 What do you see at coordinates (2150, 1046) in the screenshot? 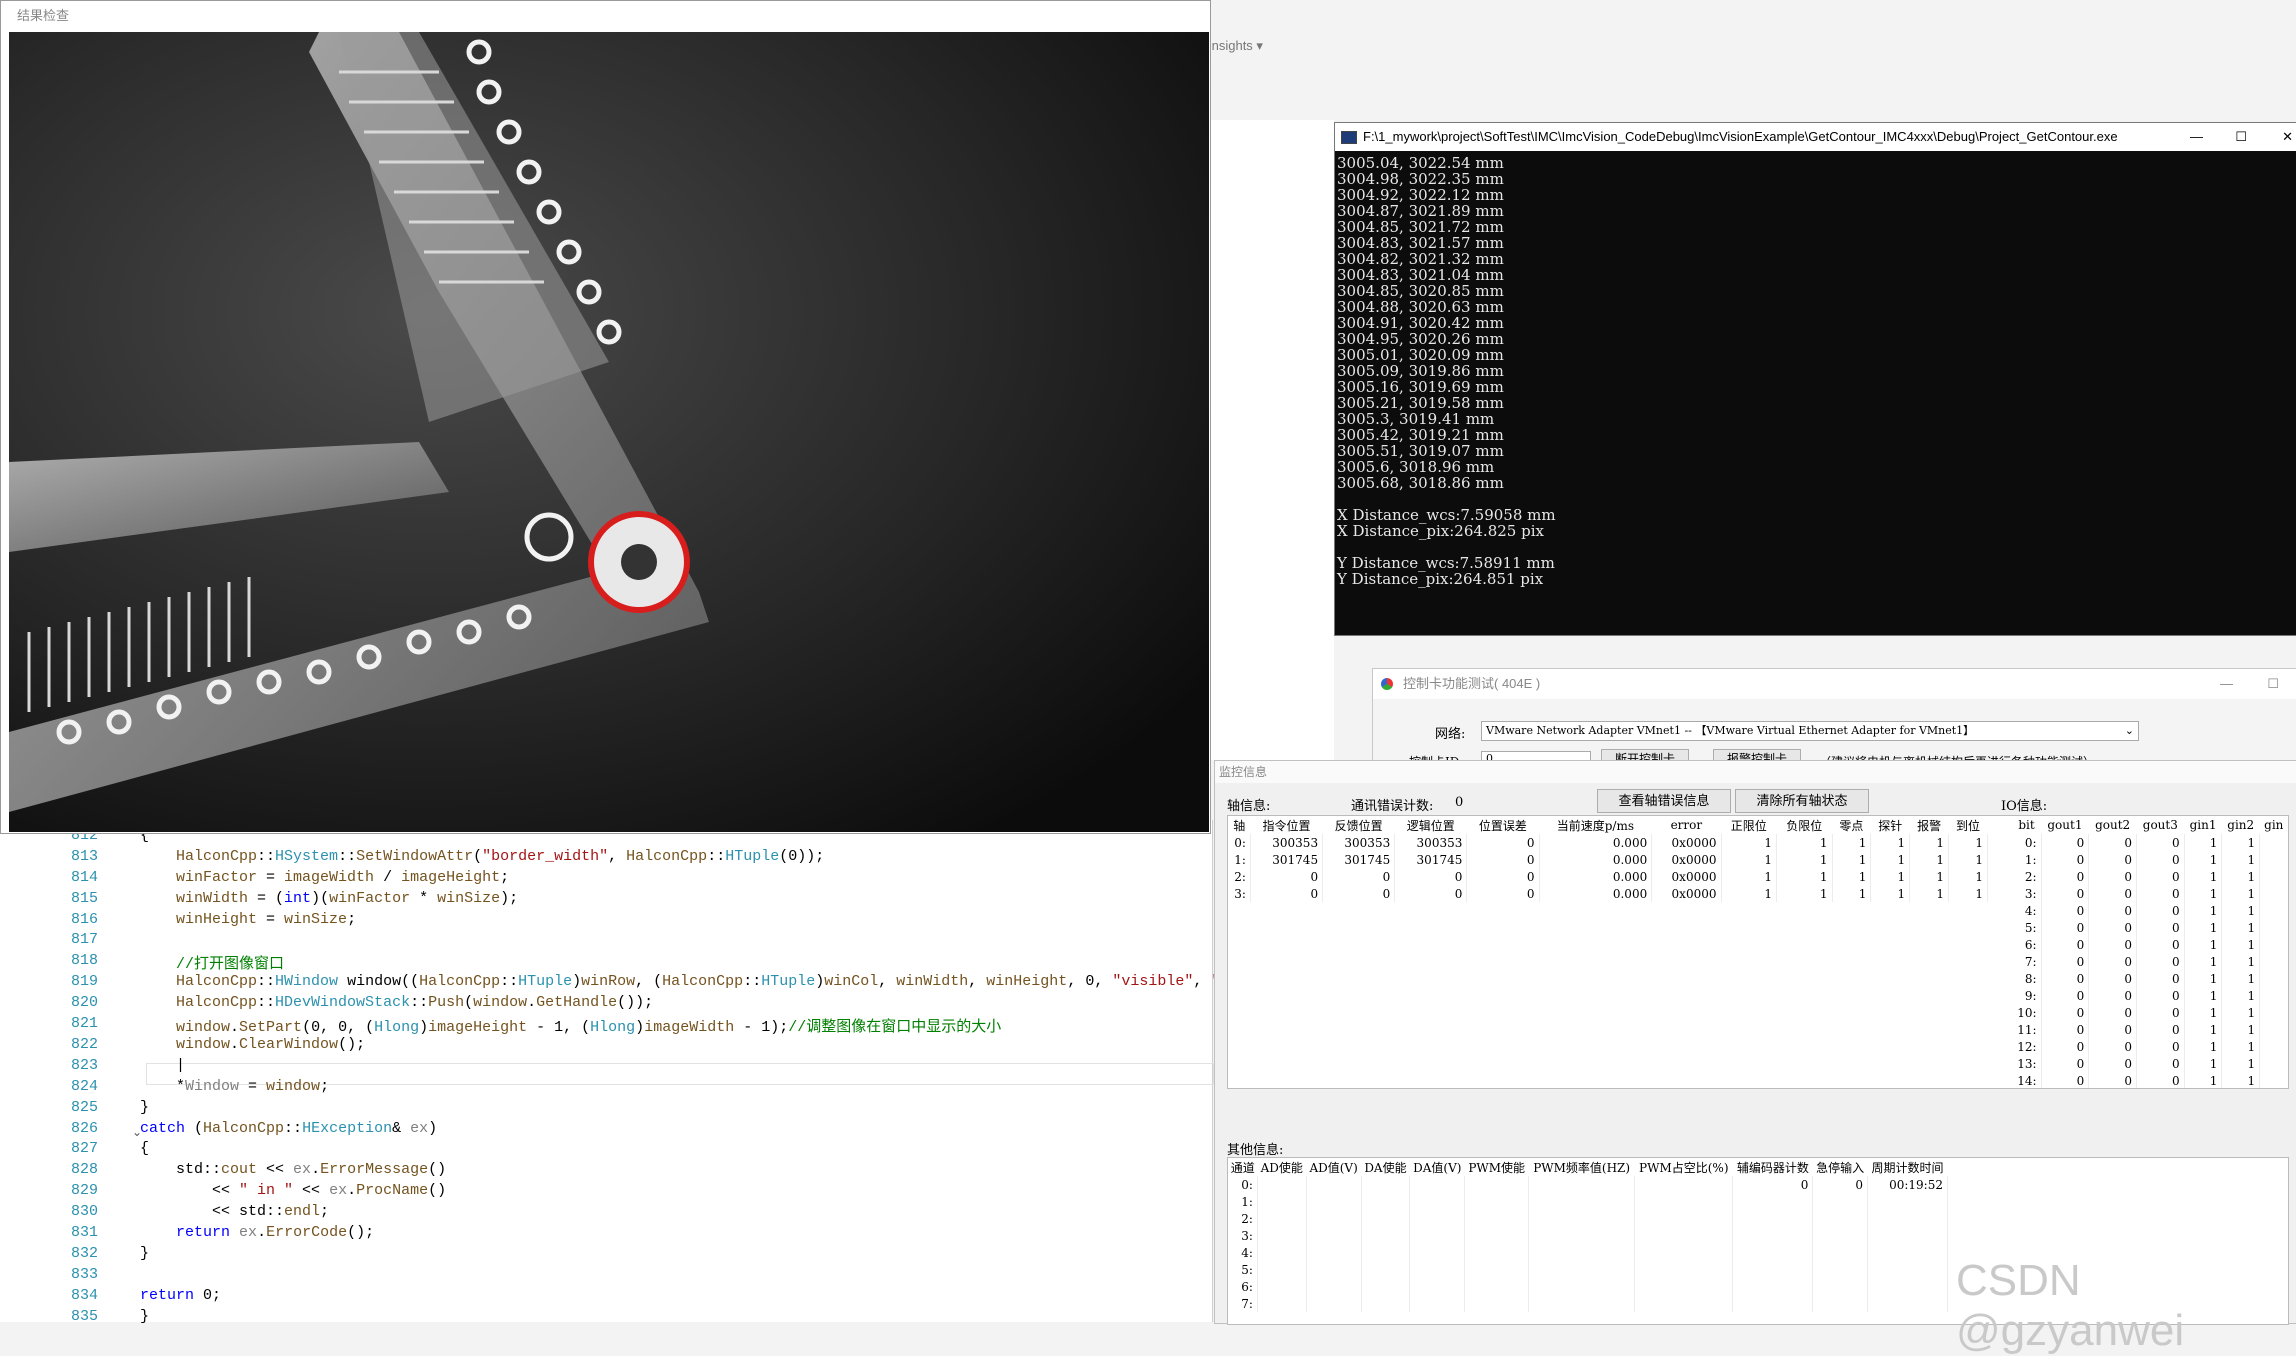
I see `table-row: 12: 0 0 0 1 1` at bounding box center [2150, 1046].